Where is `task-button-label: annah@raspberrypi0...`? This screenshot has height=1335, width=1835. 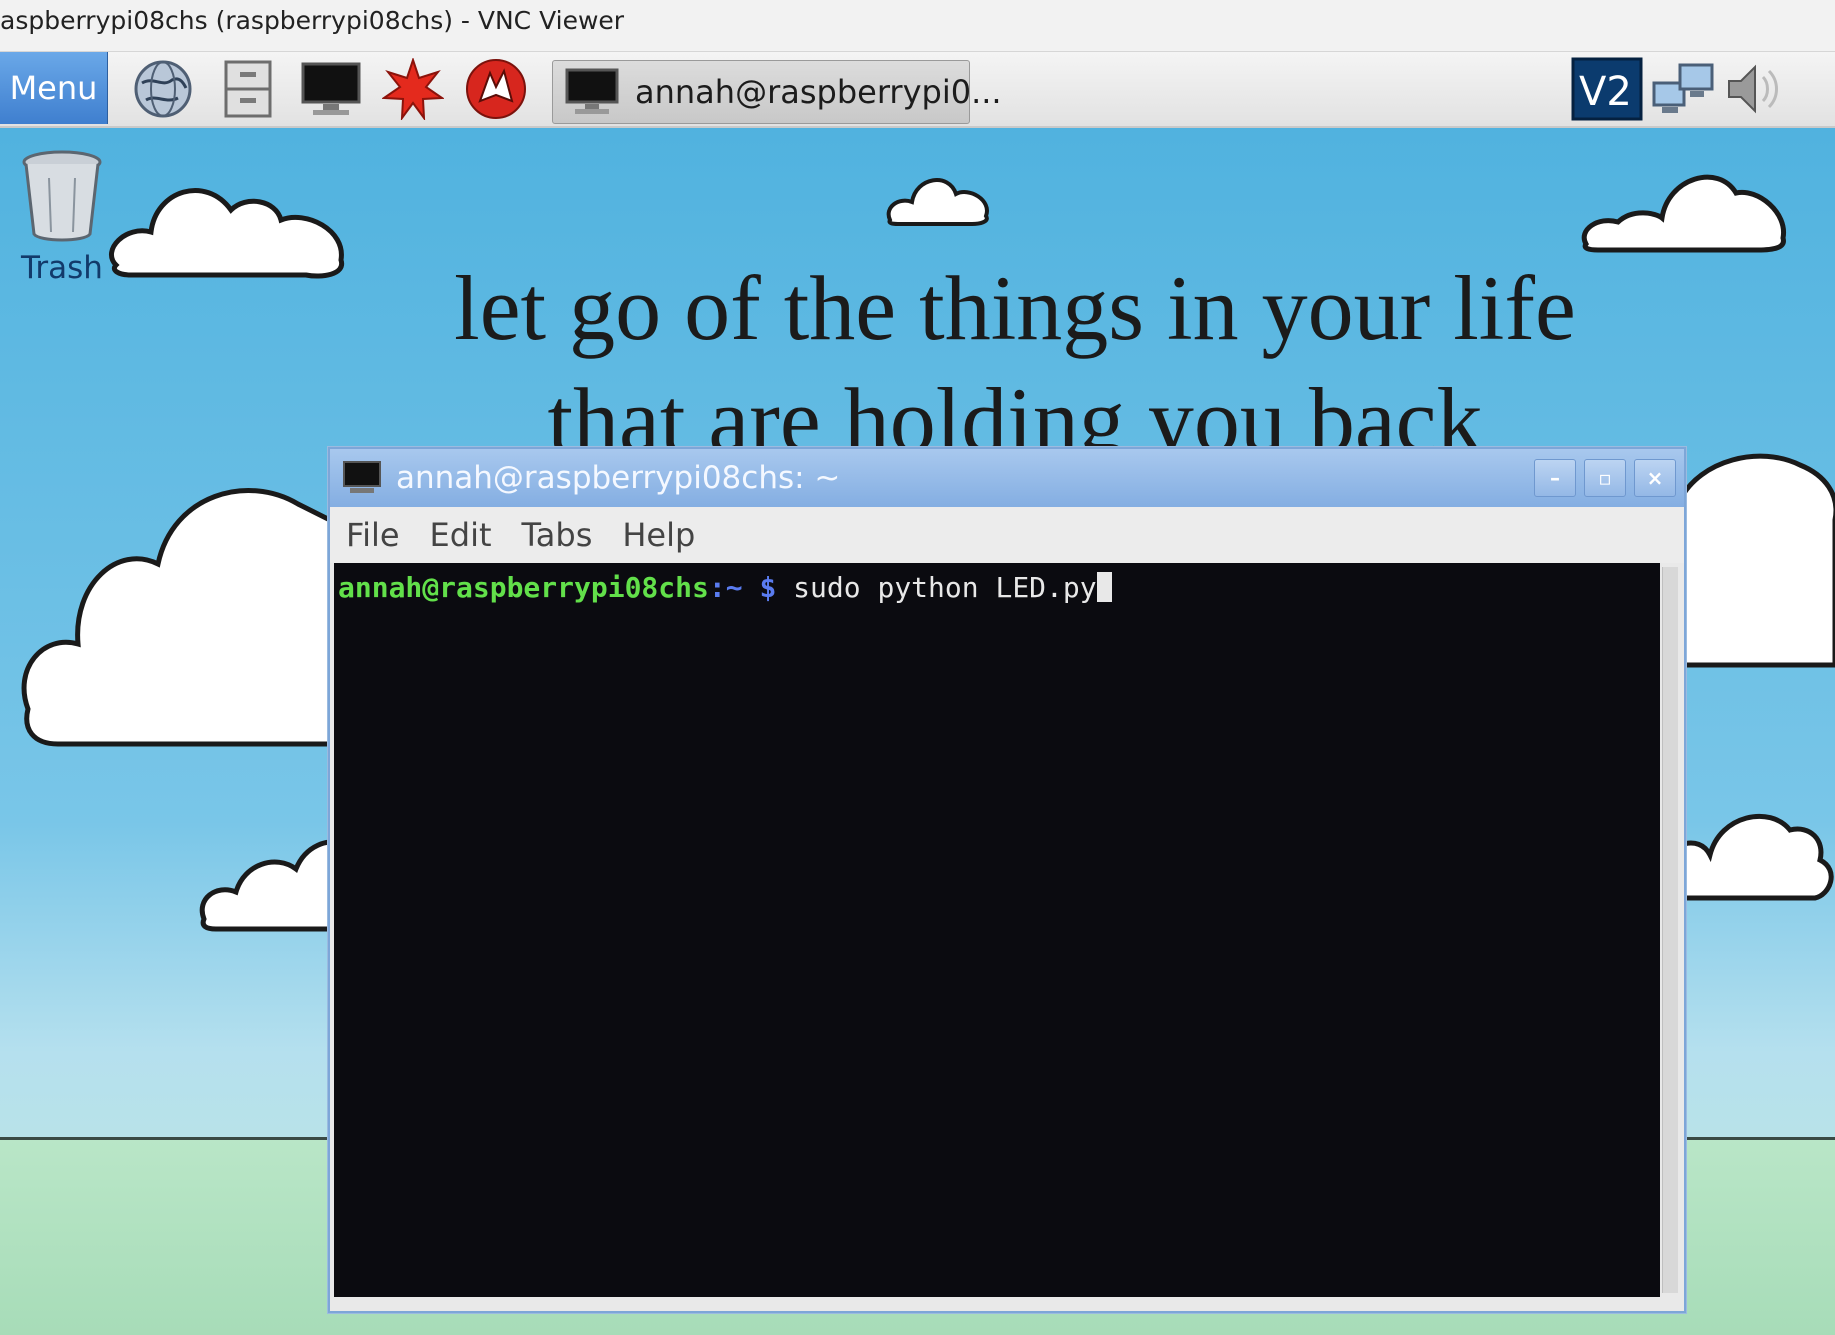 task-button-label: annah@raspberrypi0... is located at coordinates (818, 92).